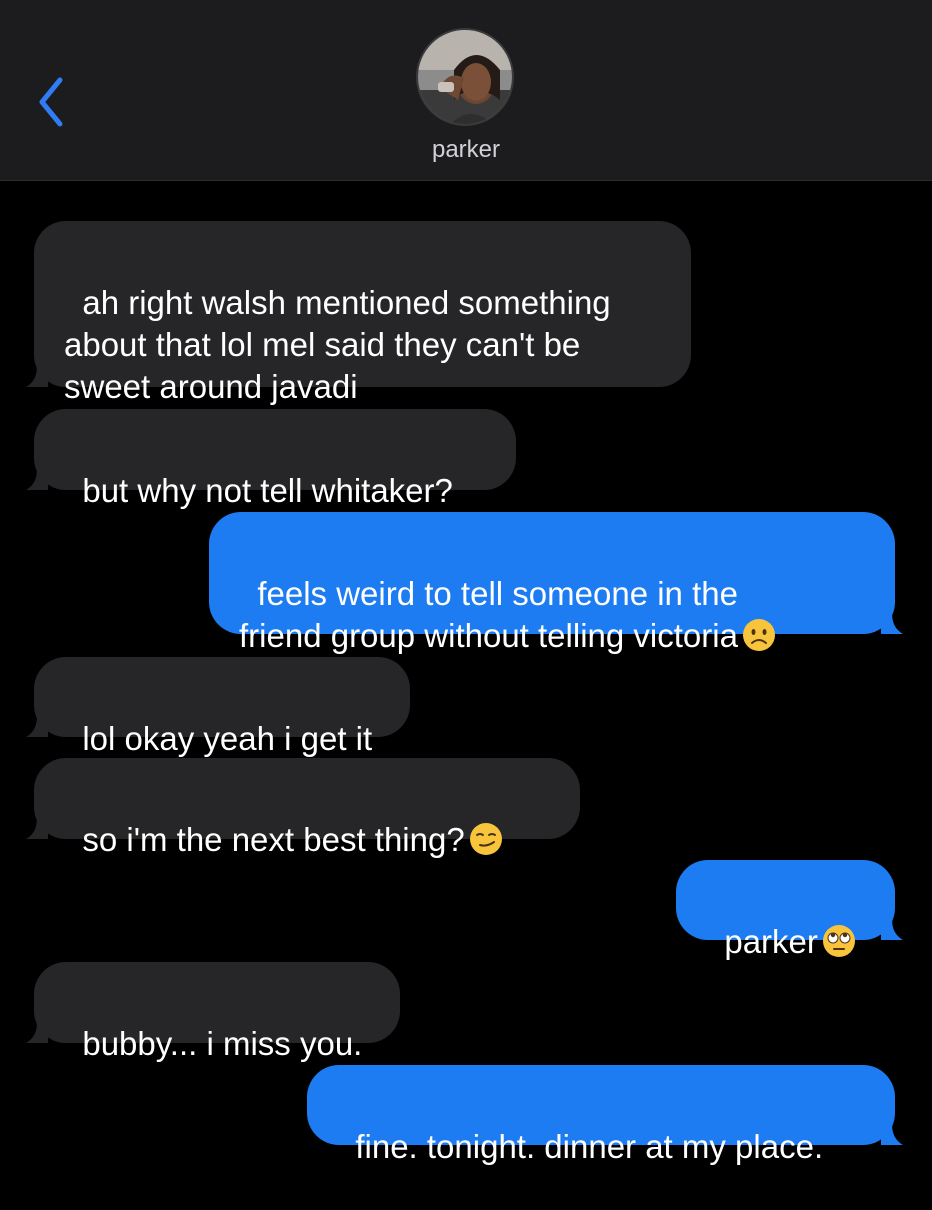  I want to click on message-text: lol okay yeah i get it, so click(227, 738).